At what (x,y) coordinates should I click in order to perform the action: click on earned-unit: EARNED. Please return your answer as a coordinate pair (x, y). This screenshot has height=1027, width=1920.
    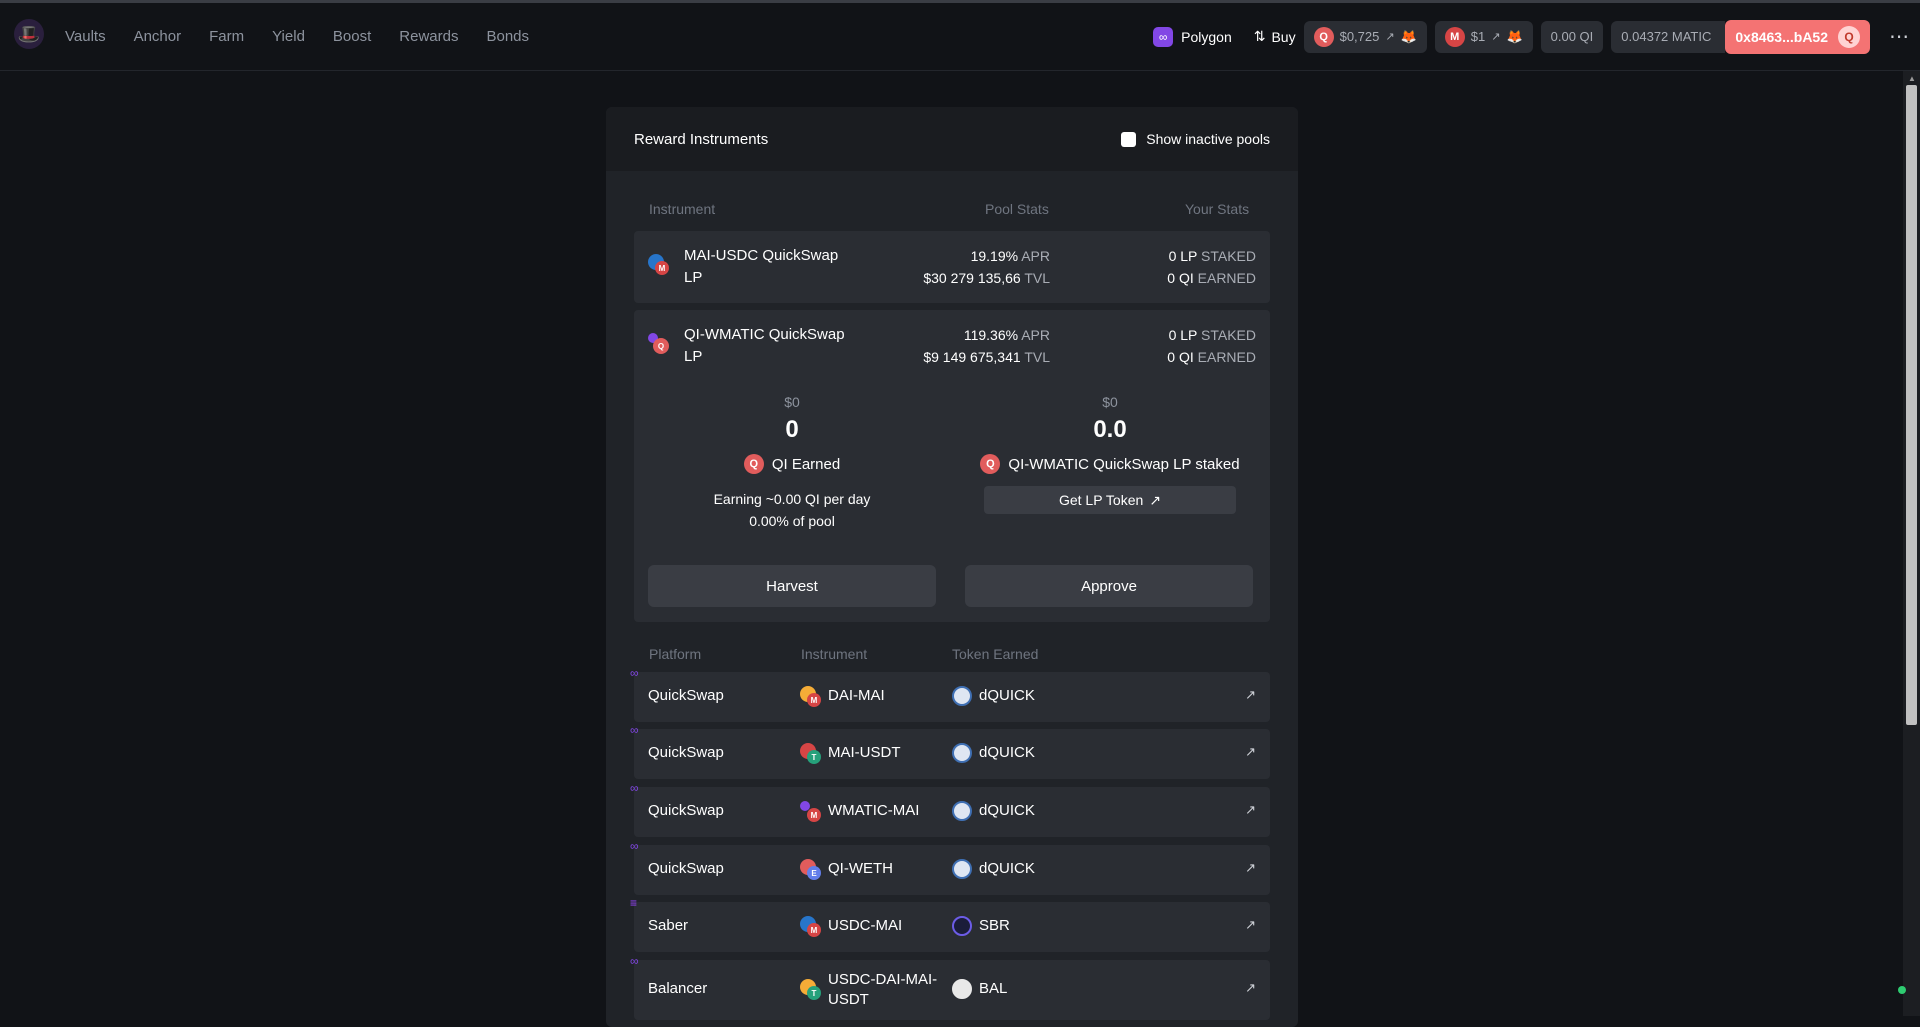
    Looking at the image, I should click on (1226, 278).